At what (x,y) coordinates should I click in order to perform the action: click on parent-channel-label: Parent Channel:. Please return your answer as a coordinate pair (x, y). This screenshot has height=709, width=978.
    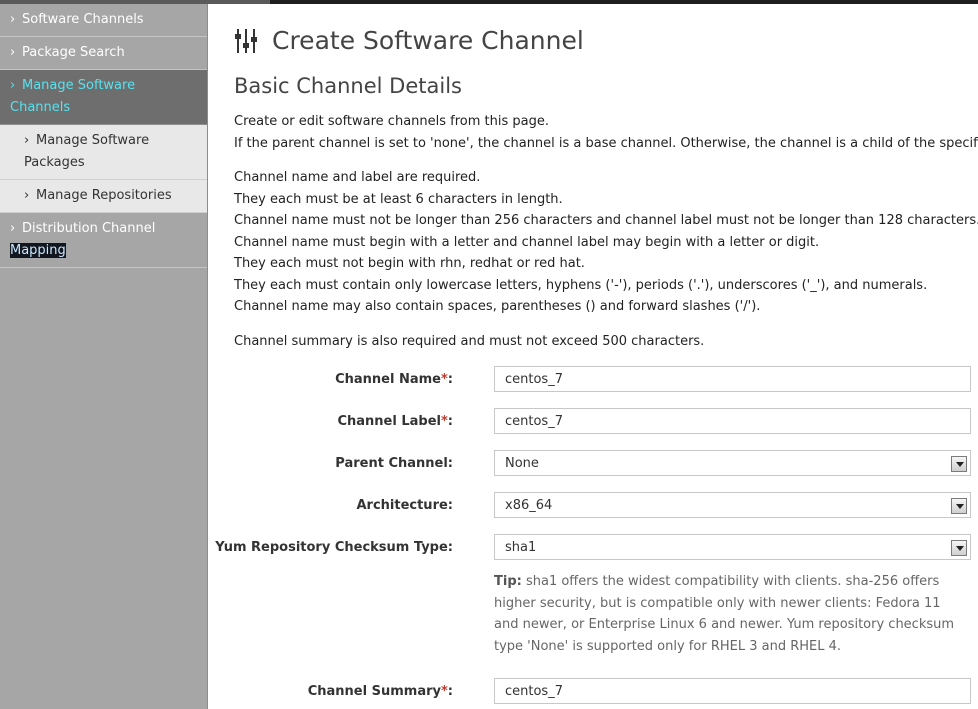
    Looking at the image, I should click on (394, 463).